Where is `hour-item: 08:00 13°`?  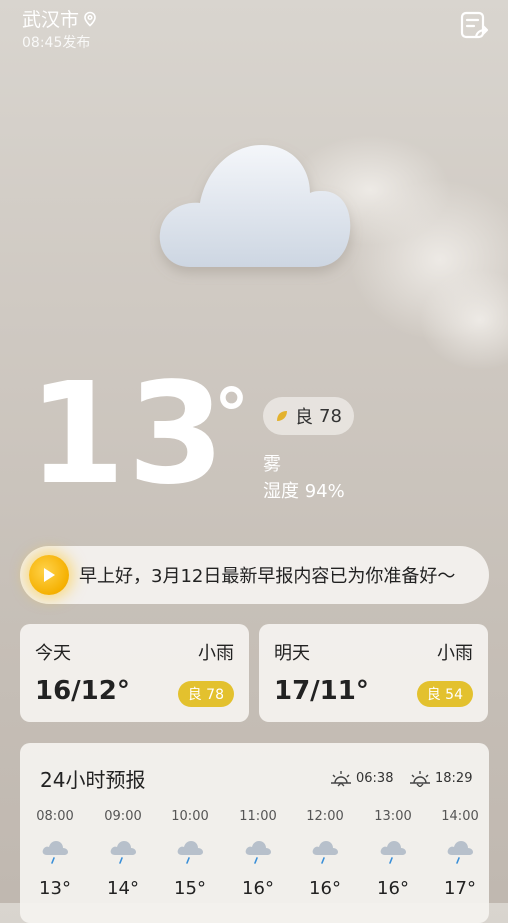
hour-item: 08:00 13° is located at coordinates (55, 854).